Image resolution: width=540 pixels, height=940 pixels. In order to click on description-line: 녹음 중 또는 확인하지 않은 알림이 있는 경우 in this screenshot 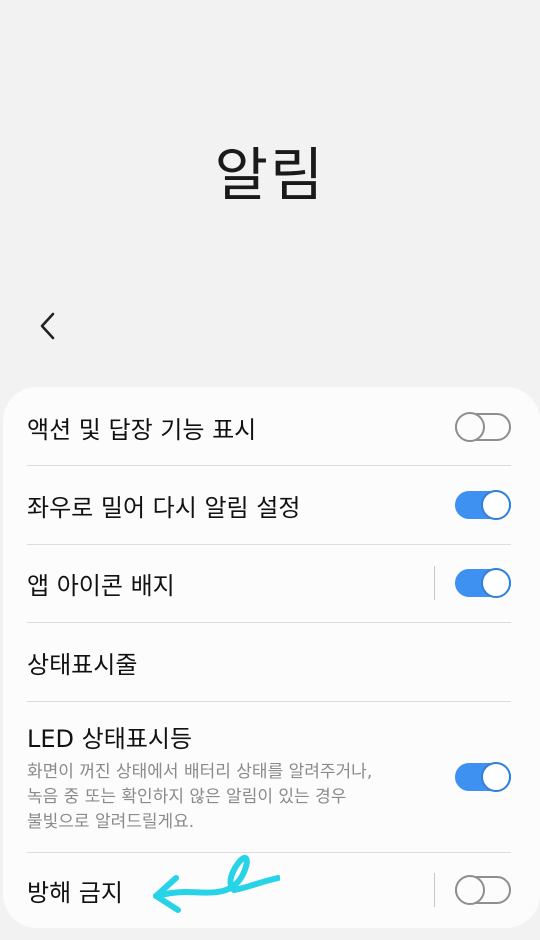, I will do `click(187, 797)`.